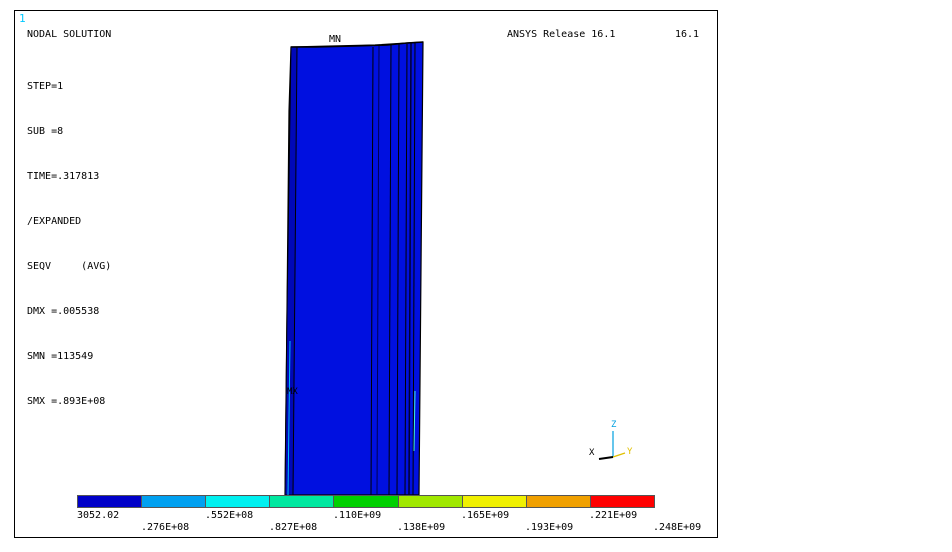 Image resolution: width=952 pixels, height=552 pixels. I want to click on legend-label: .193E+09, so click(549, 527).